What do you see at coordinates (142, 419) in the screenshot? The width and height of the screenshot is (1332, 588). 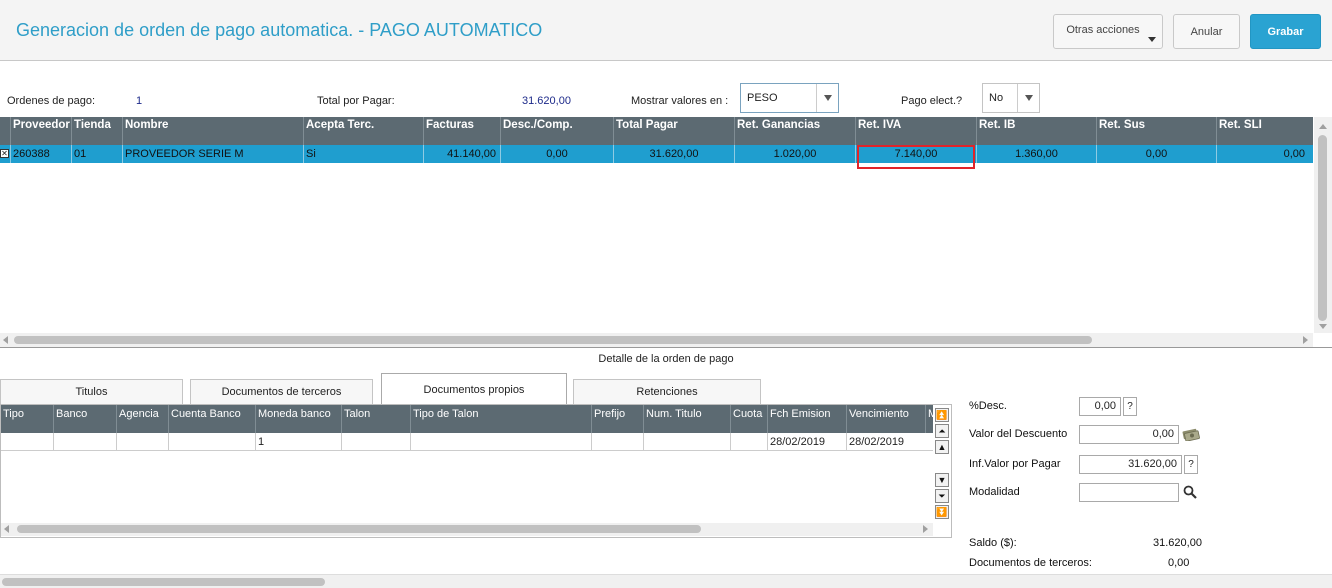 I see `col-agencia: Agencia` at bounding box center [142, 419].